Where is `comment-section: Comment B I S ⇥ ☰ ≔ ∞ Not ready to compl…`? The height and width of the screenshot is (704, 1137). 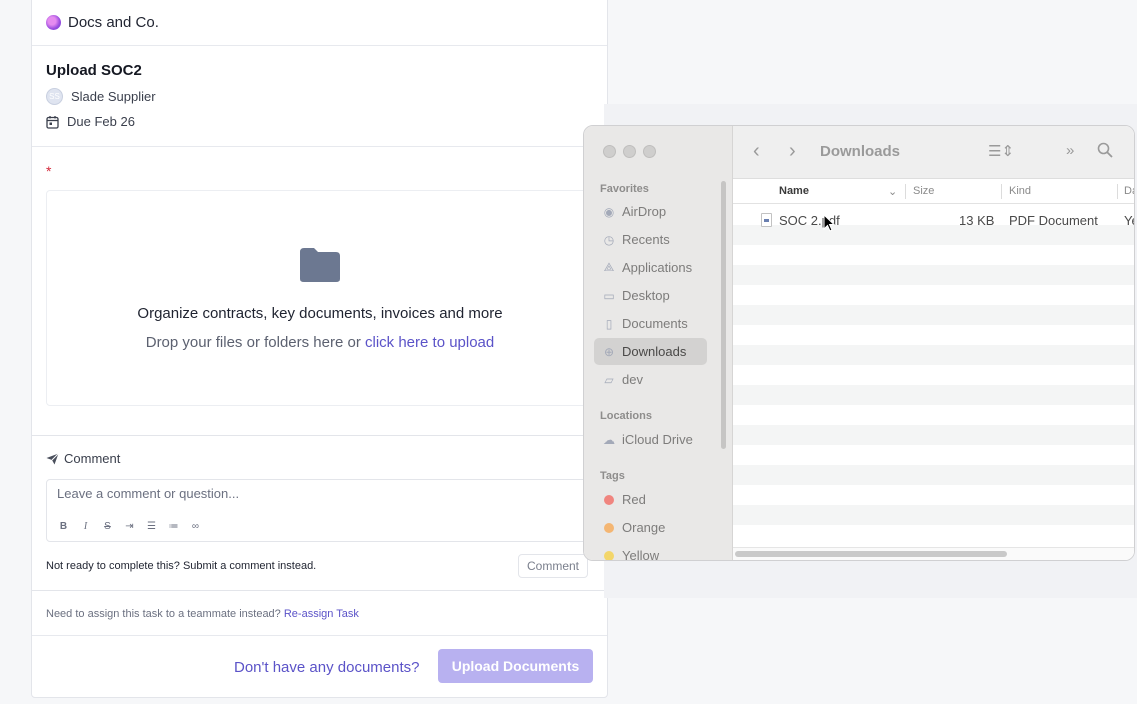
comment-section: Comment B I S ⇥ ☰ ≔ ∞ Not ready to compl… is located at coordinates (319, 513).